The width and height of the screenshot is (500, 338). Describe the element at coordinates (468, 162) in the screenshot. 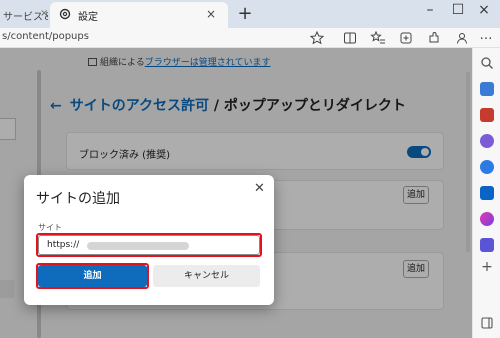

I see `scrollbar` at that location.